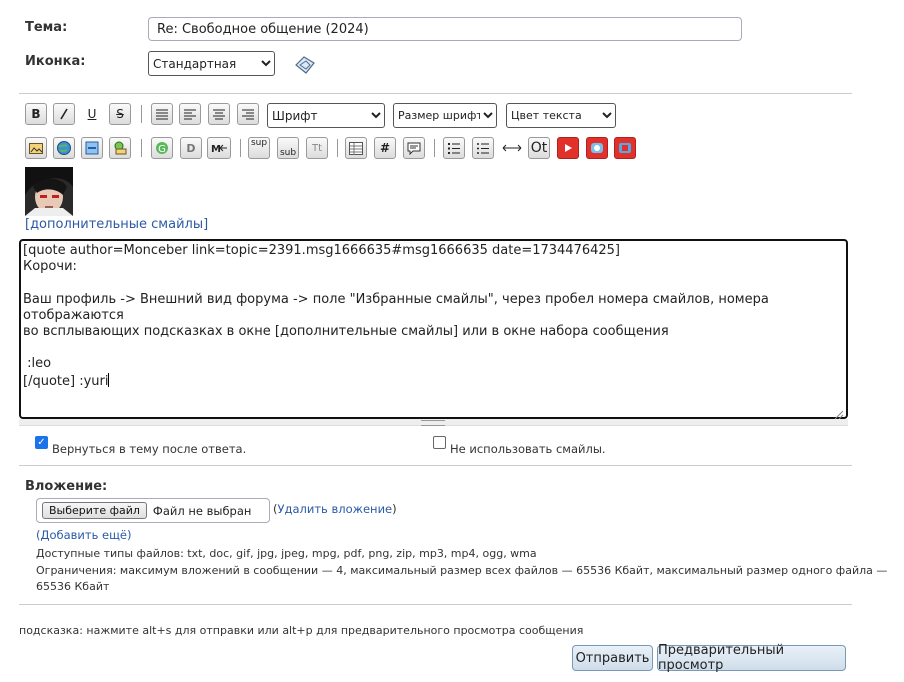 The height and width of the screenshot is (682, 904). Describe the element at coordinates (439, 442) in the screenshot. I see `no-smileys-checkbox` at that location.